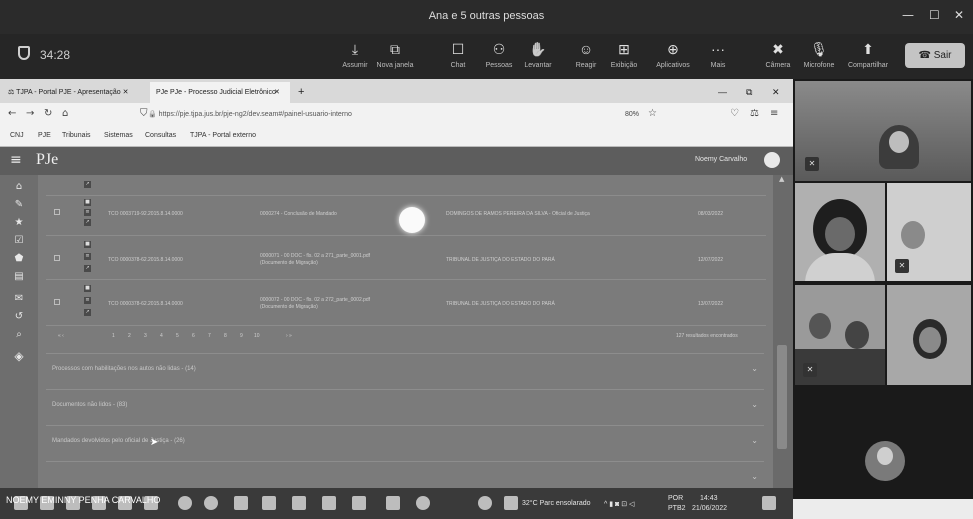  I want to click on forward-icon: →, so click(30, 113).